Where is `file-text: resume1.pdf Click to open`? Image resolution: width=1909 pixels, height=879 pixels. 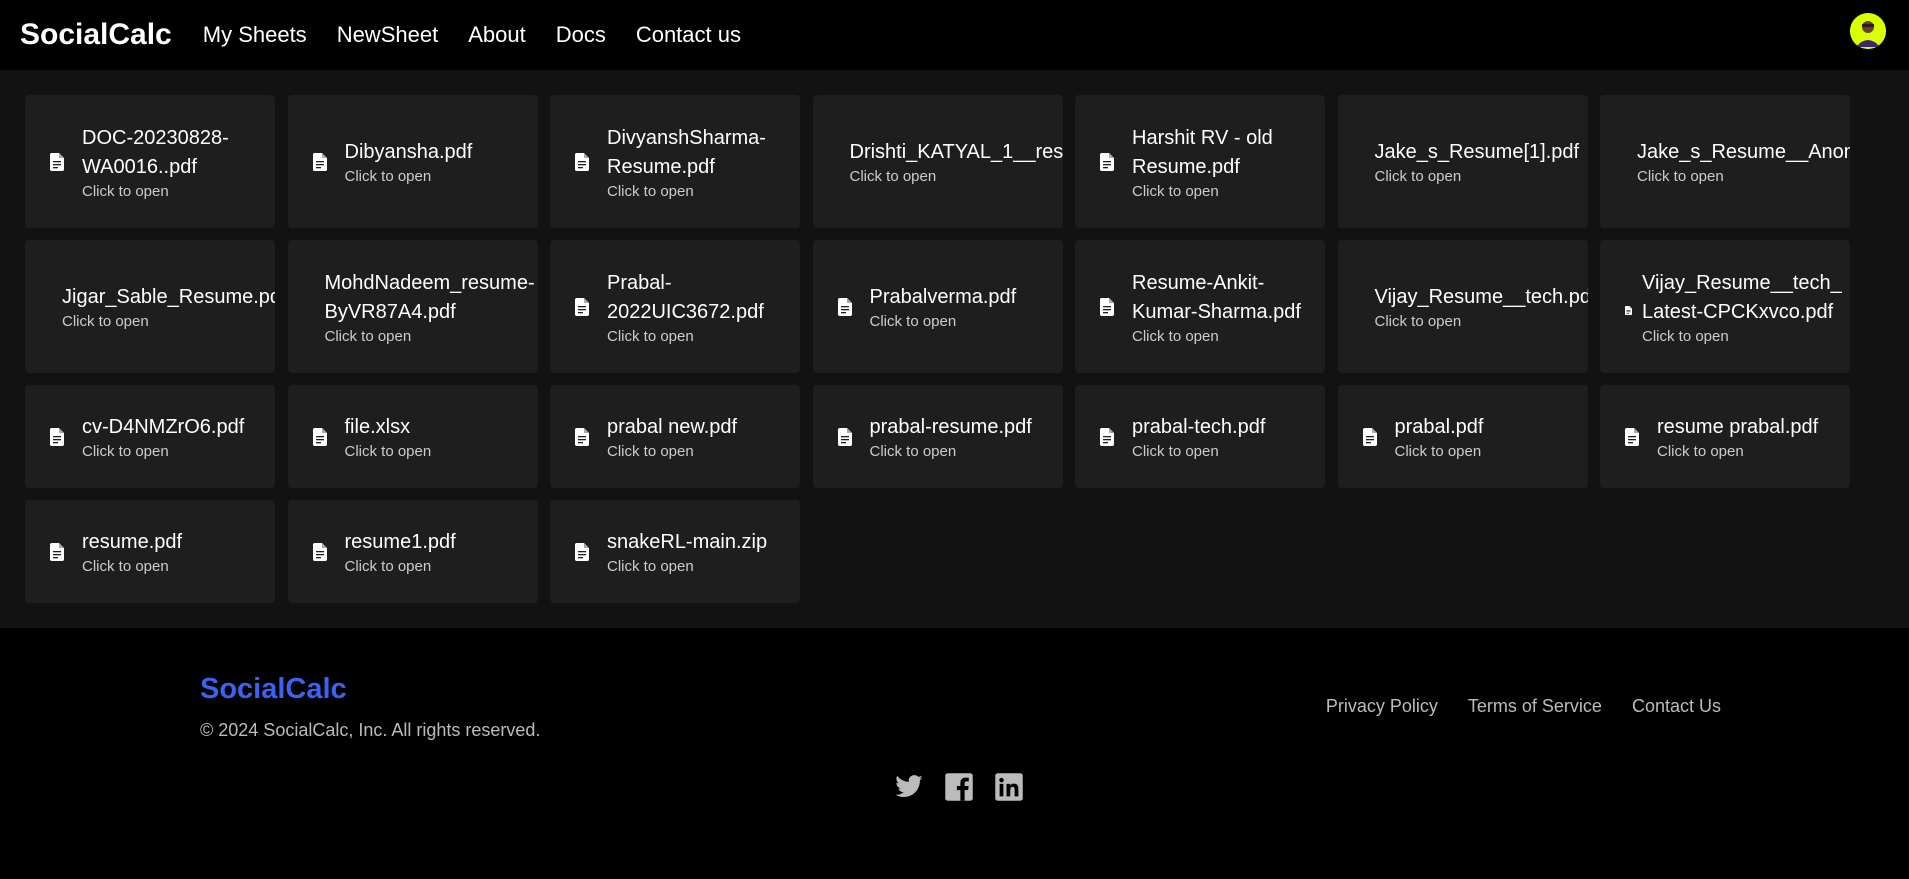
file-text: resume1.pdf Click to open is located at coordinates (400, 551).